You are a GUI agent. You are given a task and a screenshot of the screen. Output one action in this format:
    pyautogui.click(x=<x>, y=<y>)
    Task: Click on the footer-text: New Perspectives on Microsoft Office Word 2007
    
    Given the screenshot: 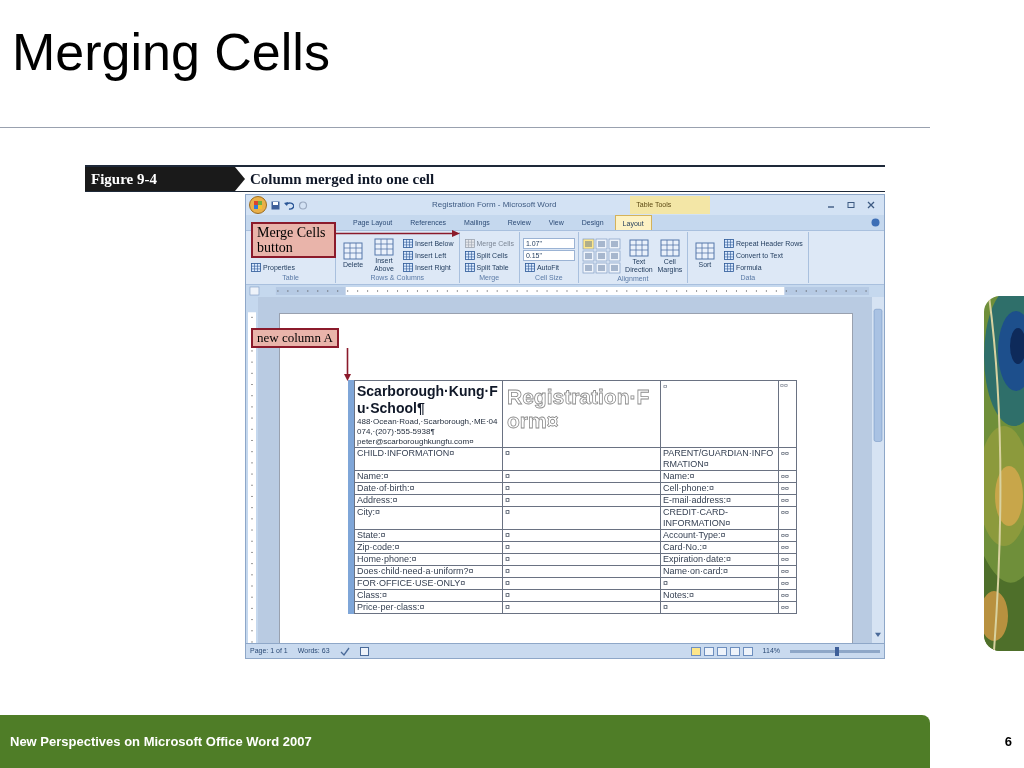 What is the action you would take?
    pyautogui.click(x=161, y=741)
    